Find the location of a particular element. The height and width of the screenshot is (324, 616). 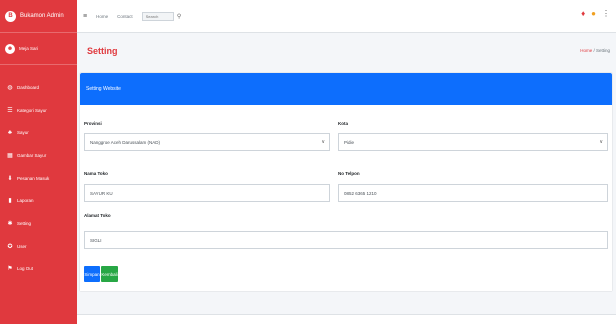

user-icon: ● is located at coordinates (593, 13).